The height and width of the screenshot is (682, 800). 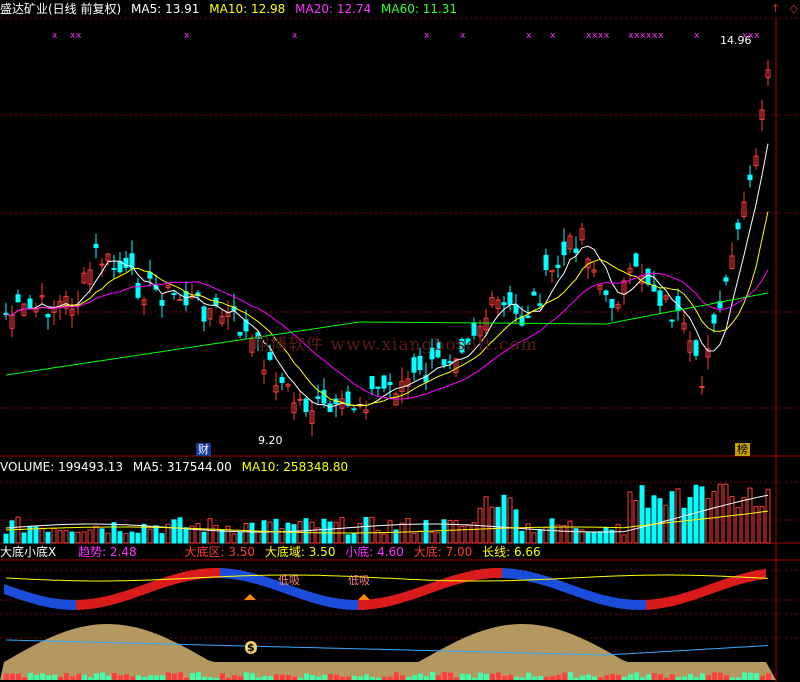 What do you see at coordinates (742, 449) in the screenshot?
I see `rank-tag: 榜` at bounding box center [742, 449].